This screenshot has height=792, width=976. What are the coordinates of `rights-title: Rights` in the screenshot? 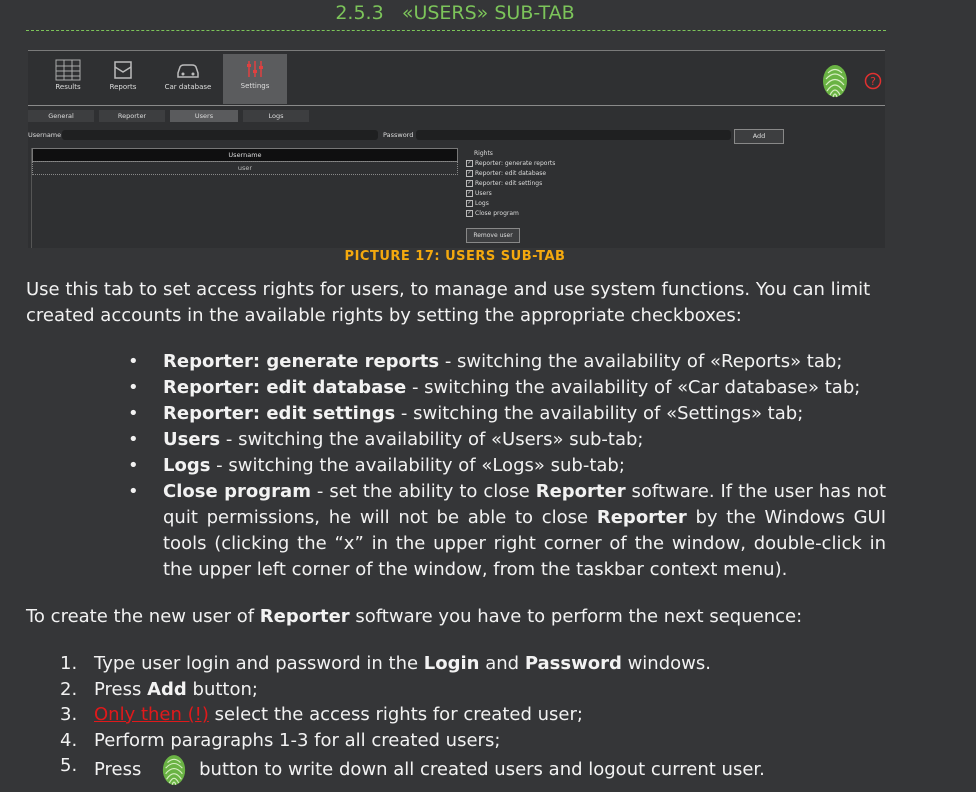 It's located at (483, 153).